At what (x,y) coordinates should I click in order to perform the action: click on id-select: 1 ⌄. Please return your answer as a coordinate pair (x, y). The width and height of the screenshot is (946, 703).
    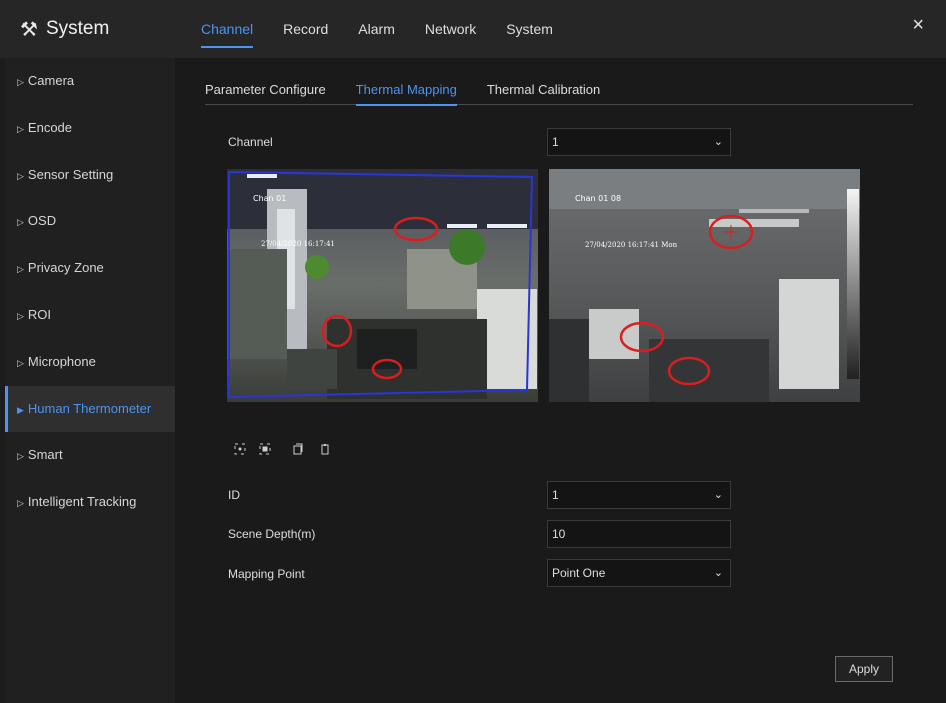
    Looking at the image, I should click on (639, 495).